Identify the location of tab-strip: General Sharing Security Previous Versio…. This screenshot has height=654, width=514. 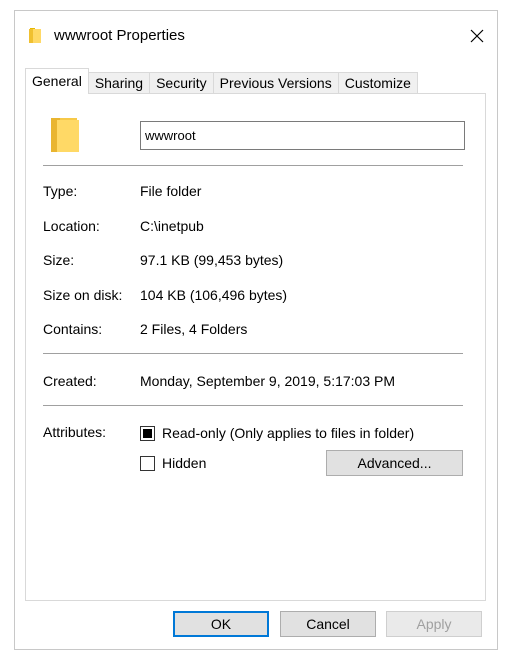
(221, 81).